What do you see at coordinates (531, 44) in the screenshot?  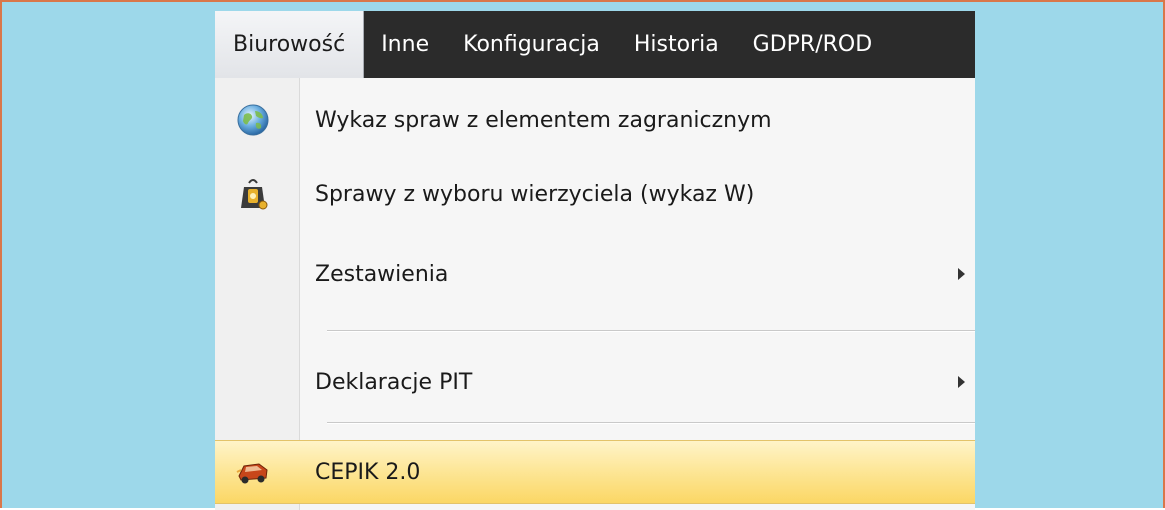 I see `menu-konfiguracja: Konfiguracja` at bounding box center [531, 44].